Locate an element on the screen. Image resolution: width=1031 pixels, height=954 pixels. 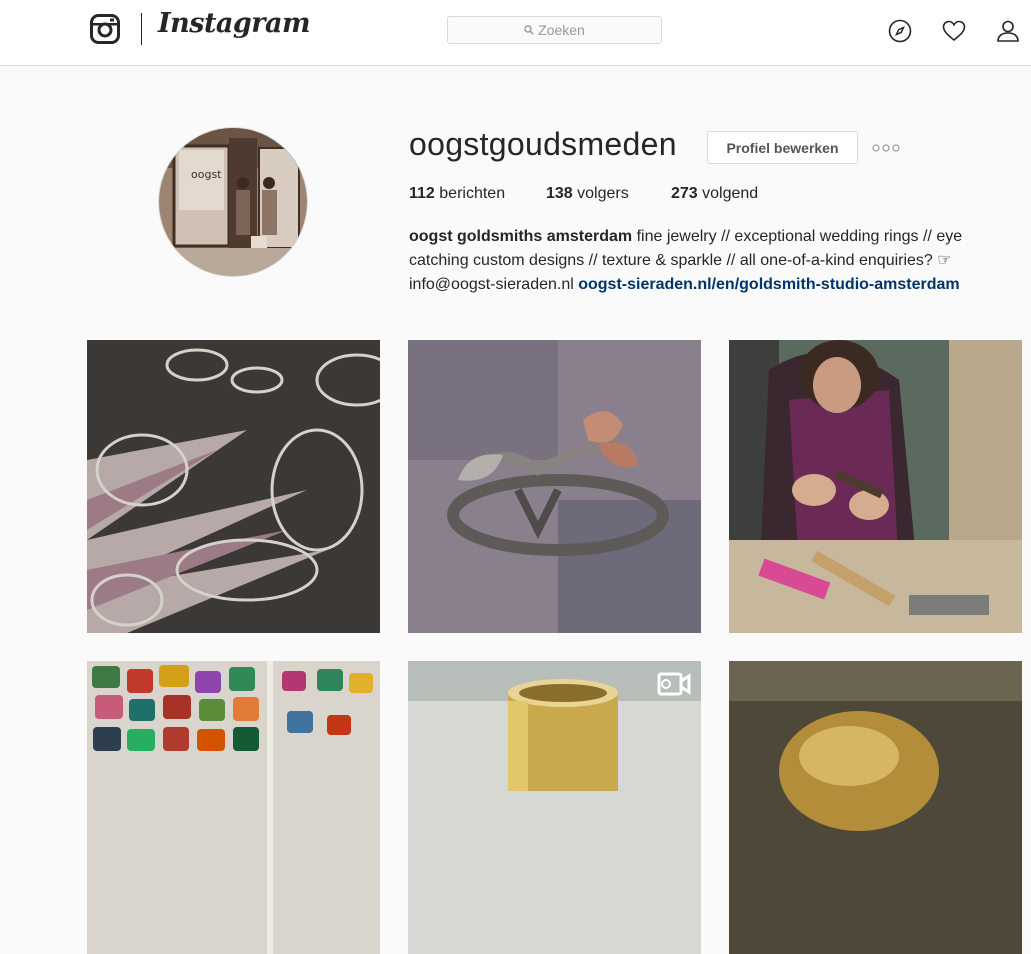
posts-count: 112 berichten is located at coordinates (457, 194).